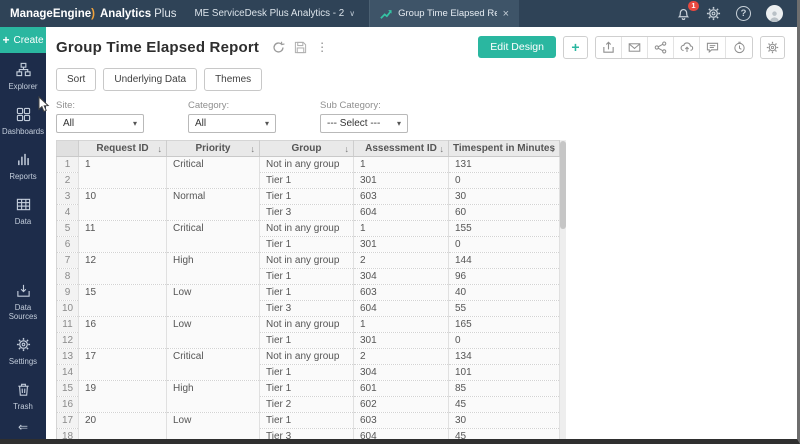  Describe the element at coordinates (661, 47) in the screenshot. I see `share-button` at that location.